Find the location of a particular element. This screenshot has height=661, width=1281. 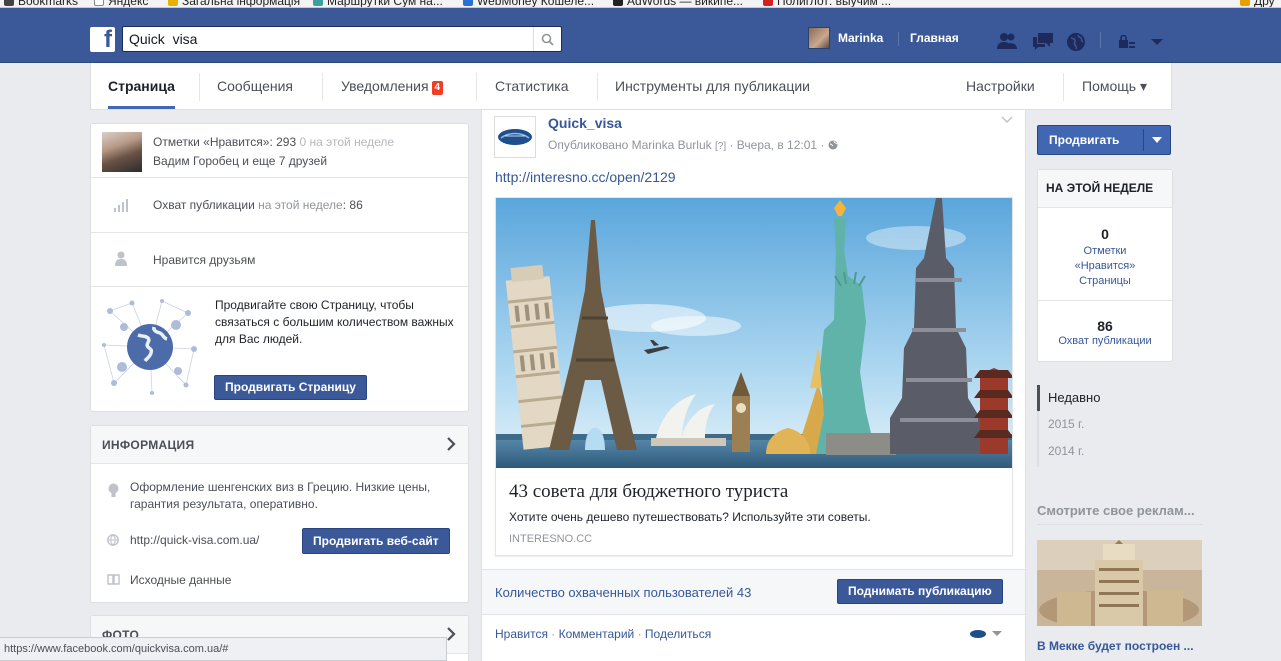

tab-settings: Настройки is located at coordinates (1000, 86).